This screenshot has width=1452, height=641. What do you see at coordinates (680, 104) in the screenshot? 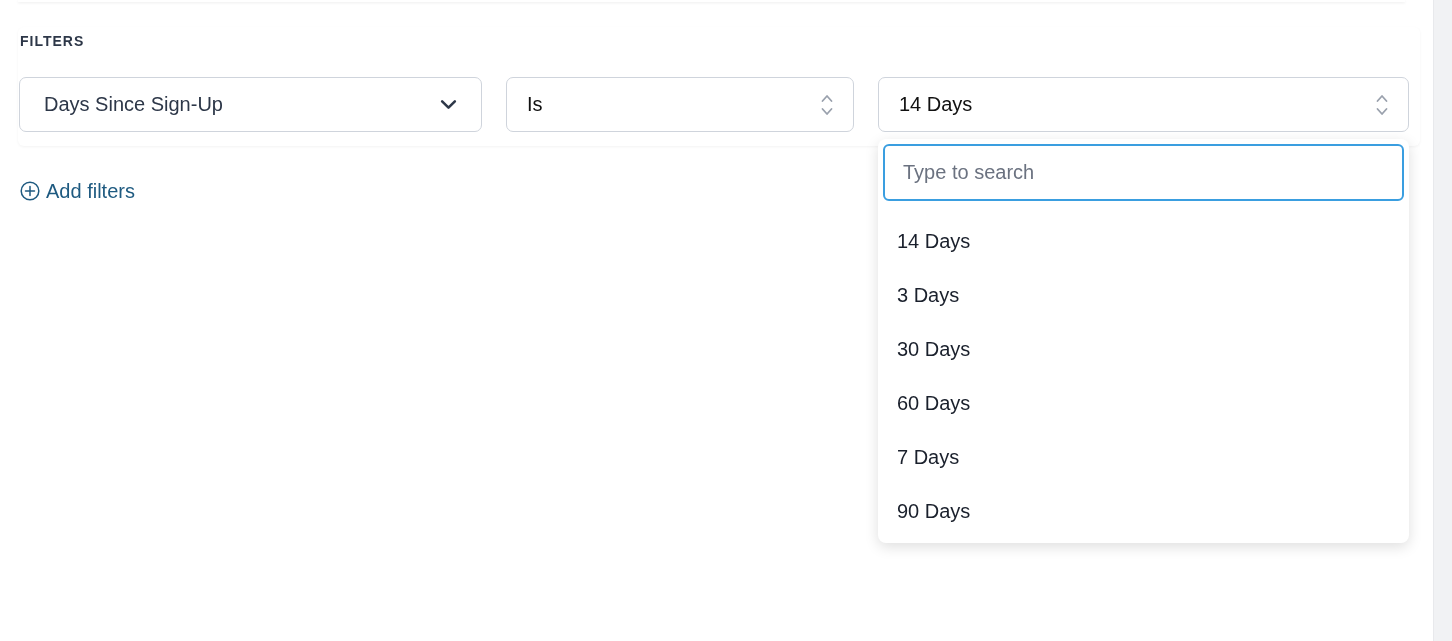
I see `select-dropdown: Is` at bounding box center [680, 104].